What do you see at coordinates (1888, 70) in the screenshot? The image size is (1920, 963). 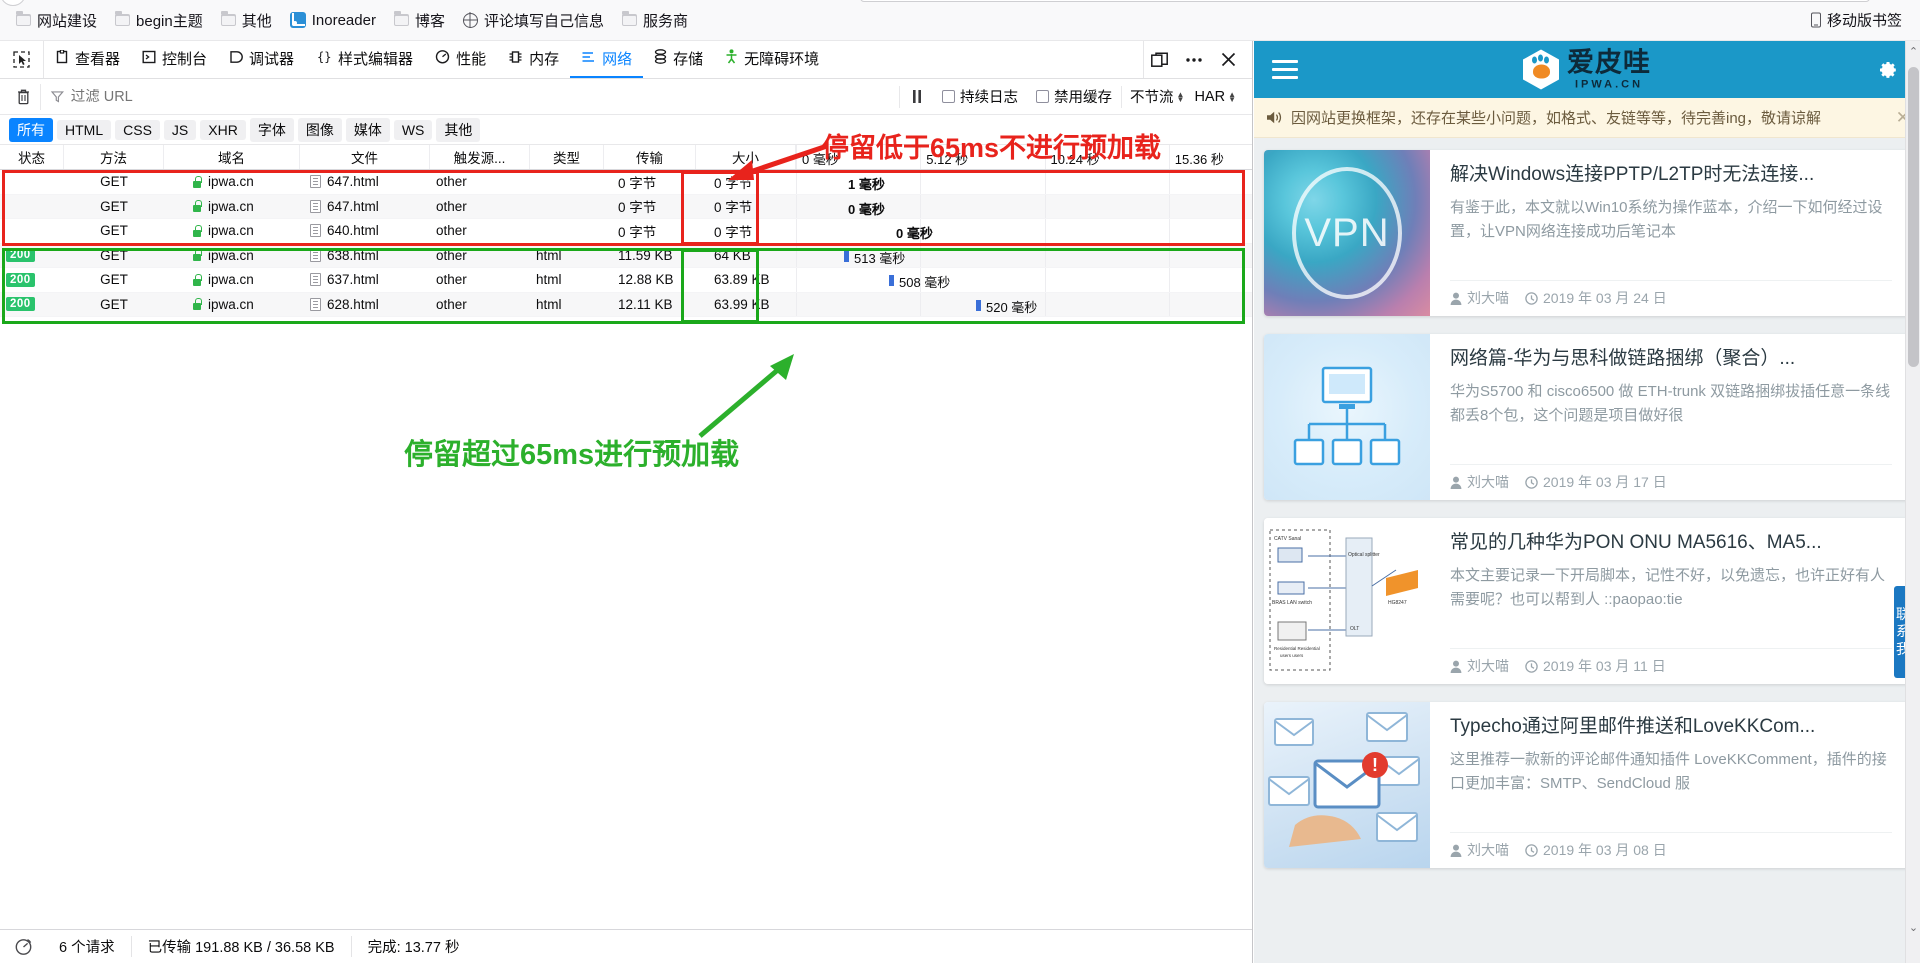 I see `gear-icon` at bounding box center [1888, 70].